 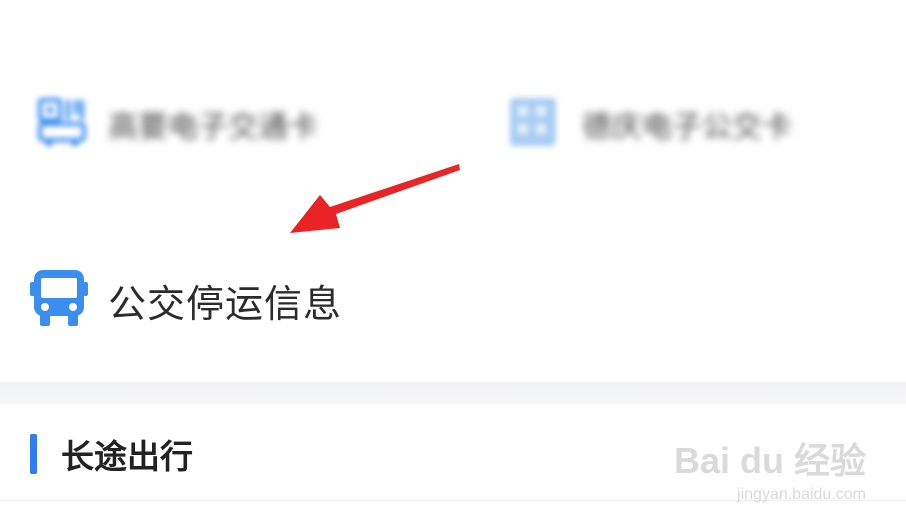 What do you see at coordinates (533, 124) in the screenshot?
I see `grid-card-icon` at bounding box center [533, 124].